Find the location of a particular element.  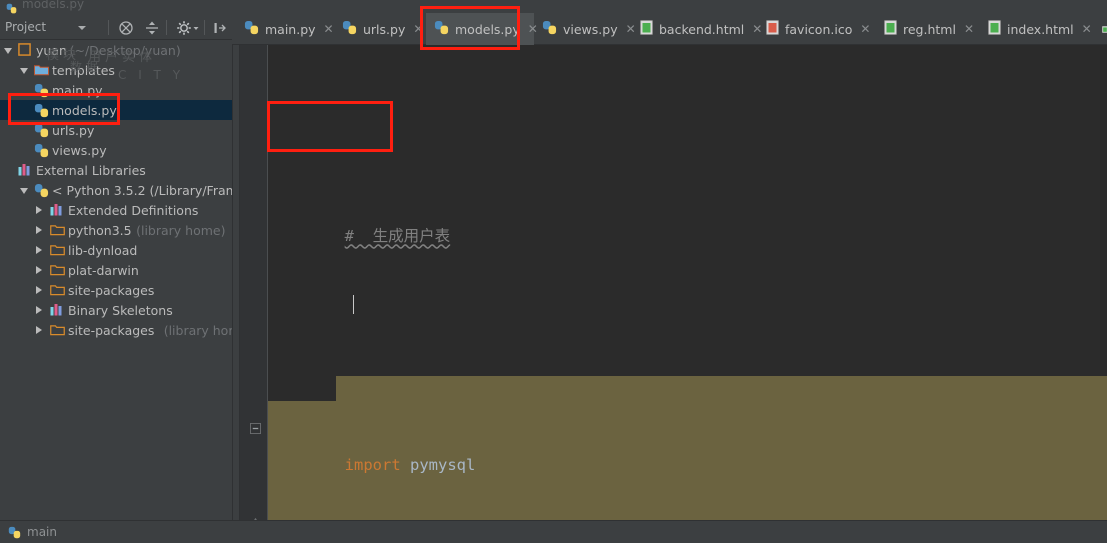

tree-item-label: Binary Skeletons is located at coordinates (120, 310).